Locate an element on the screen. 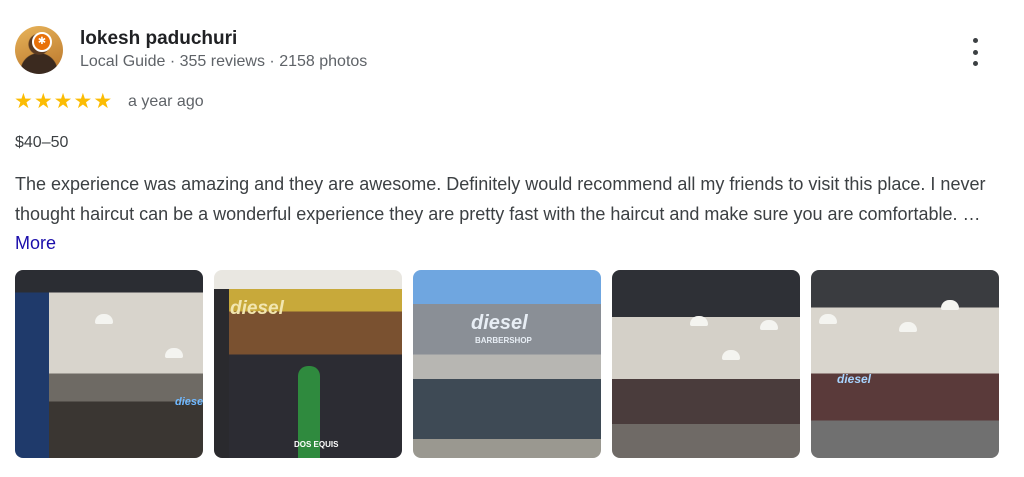 This screenshot has height=477, width=1024. more-options-icon is located at coordinates (975, 52).